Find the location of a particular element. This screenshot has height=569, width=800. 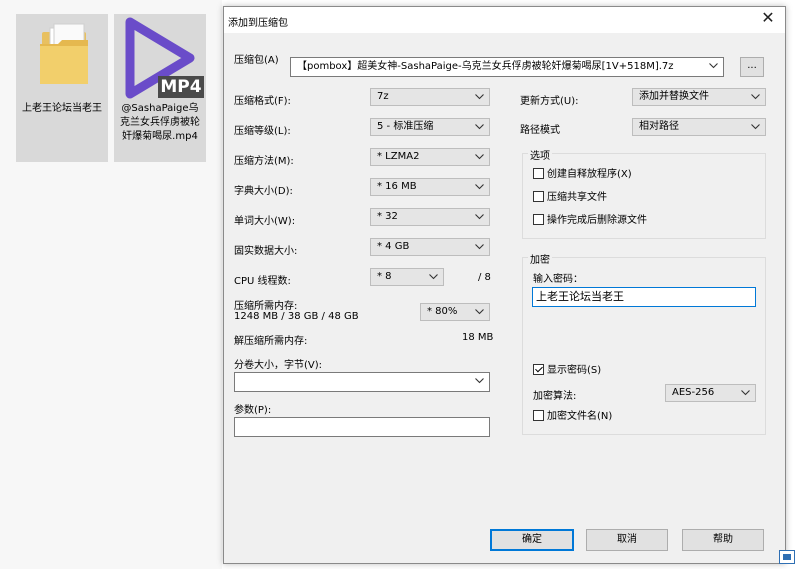

tray-icon is located at coordinates (787, 557).